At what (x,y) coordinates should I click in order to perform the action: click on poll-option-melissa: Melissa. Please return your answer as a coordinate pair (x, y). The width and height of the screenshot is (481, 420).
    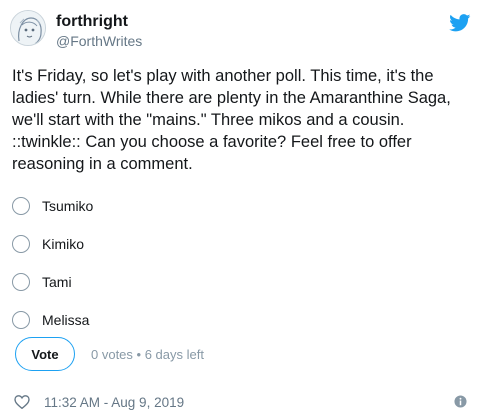
    Looking at the image, I should click on (239, 320).